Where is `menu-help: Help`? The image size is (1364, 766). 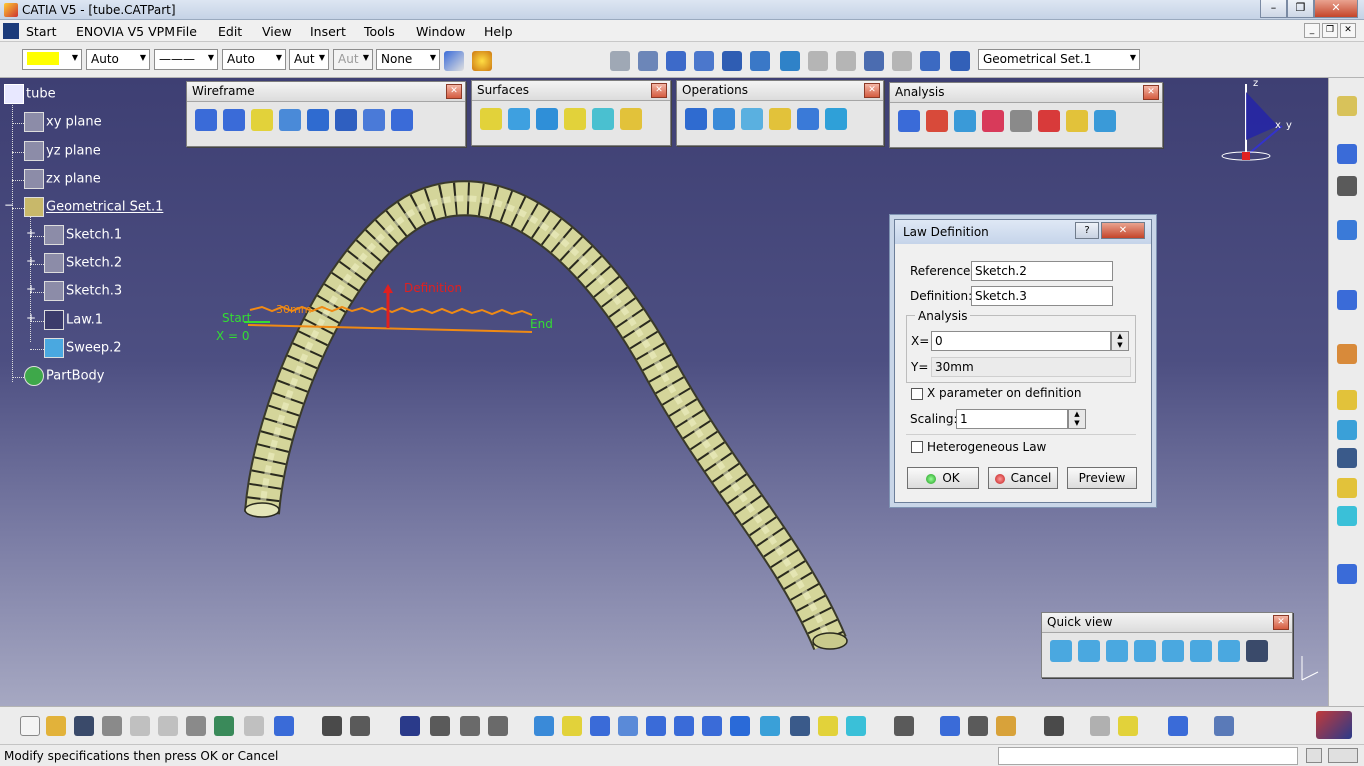
menu-help: Help is located at coordinates (498, 31).